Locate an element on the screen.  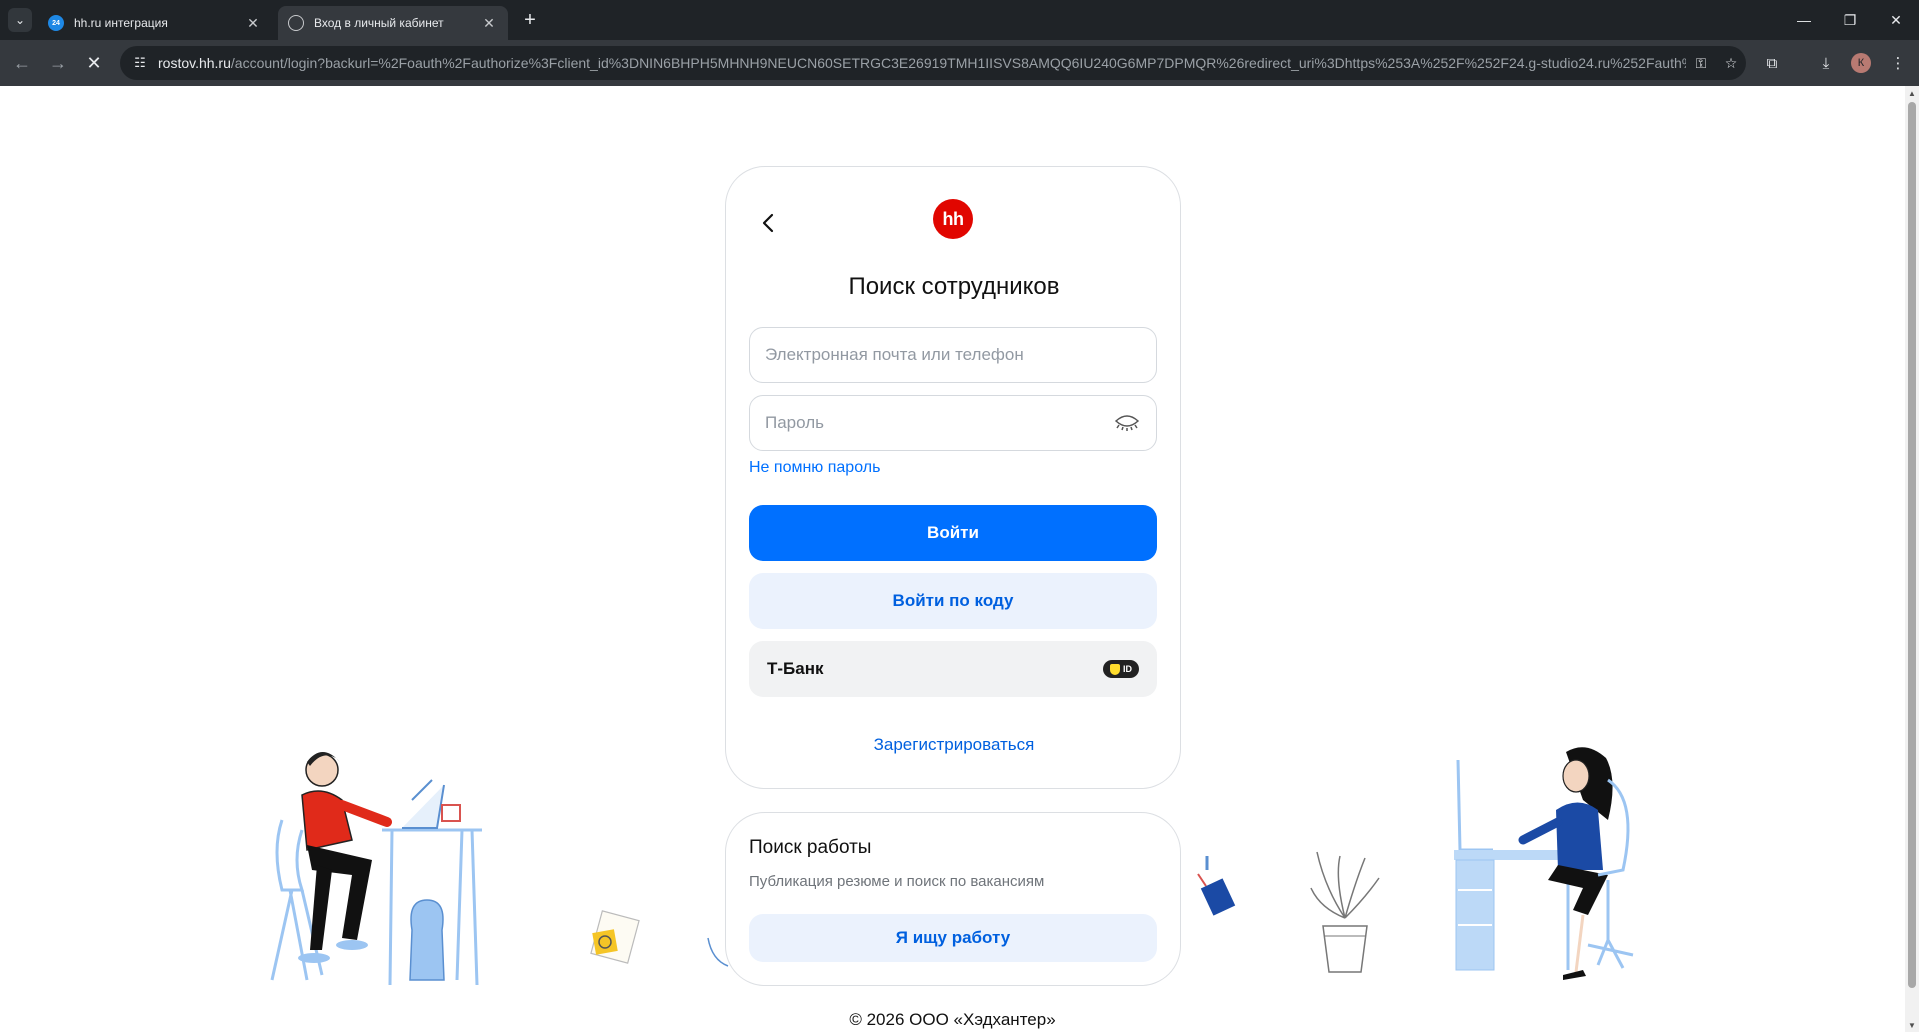
shield-icon is located at coordinates (1115, 669).